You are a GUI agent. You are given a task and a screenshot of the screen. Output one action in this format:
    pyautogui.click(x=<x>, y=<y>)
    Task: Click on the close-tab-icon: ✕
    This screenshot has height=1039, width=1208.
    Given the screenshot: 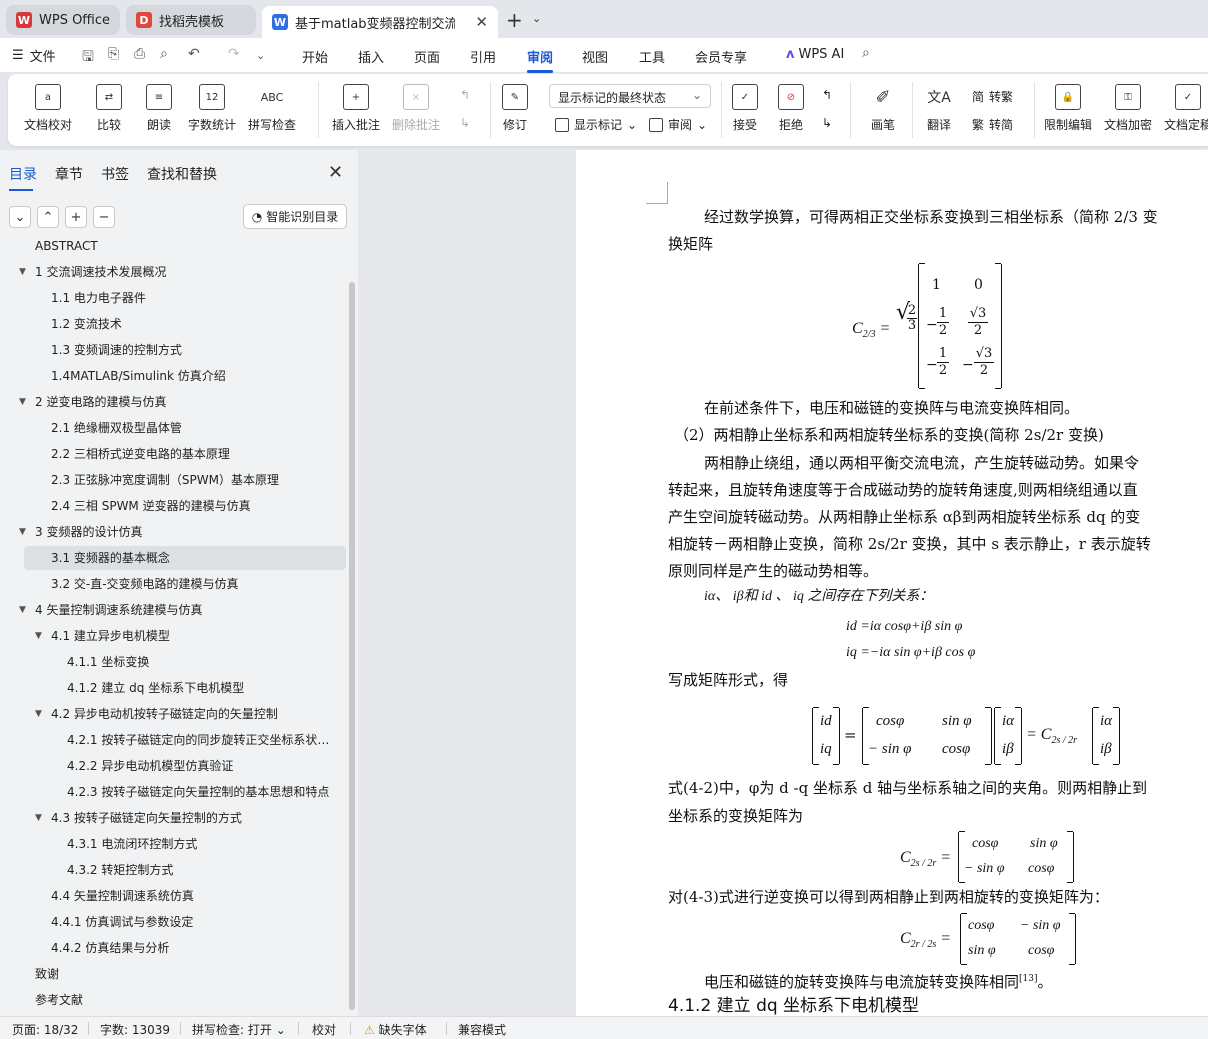 What is the action you would take?
    pyautogui.click(x=481, y=22)
    